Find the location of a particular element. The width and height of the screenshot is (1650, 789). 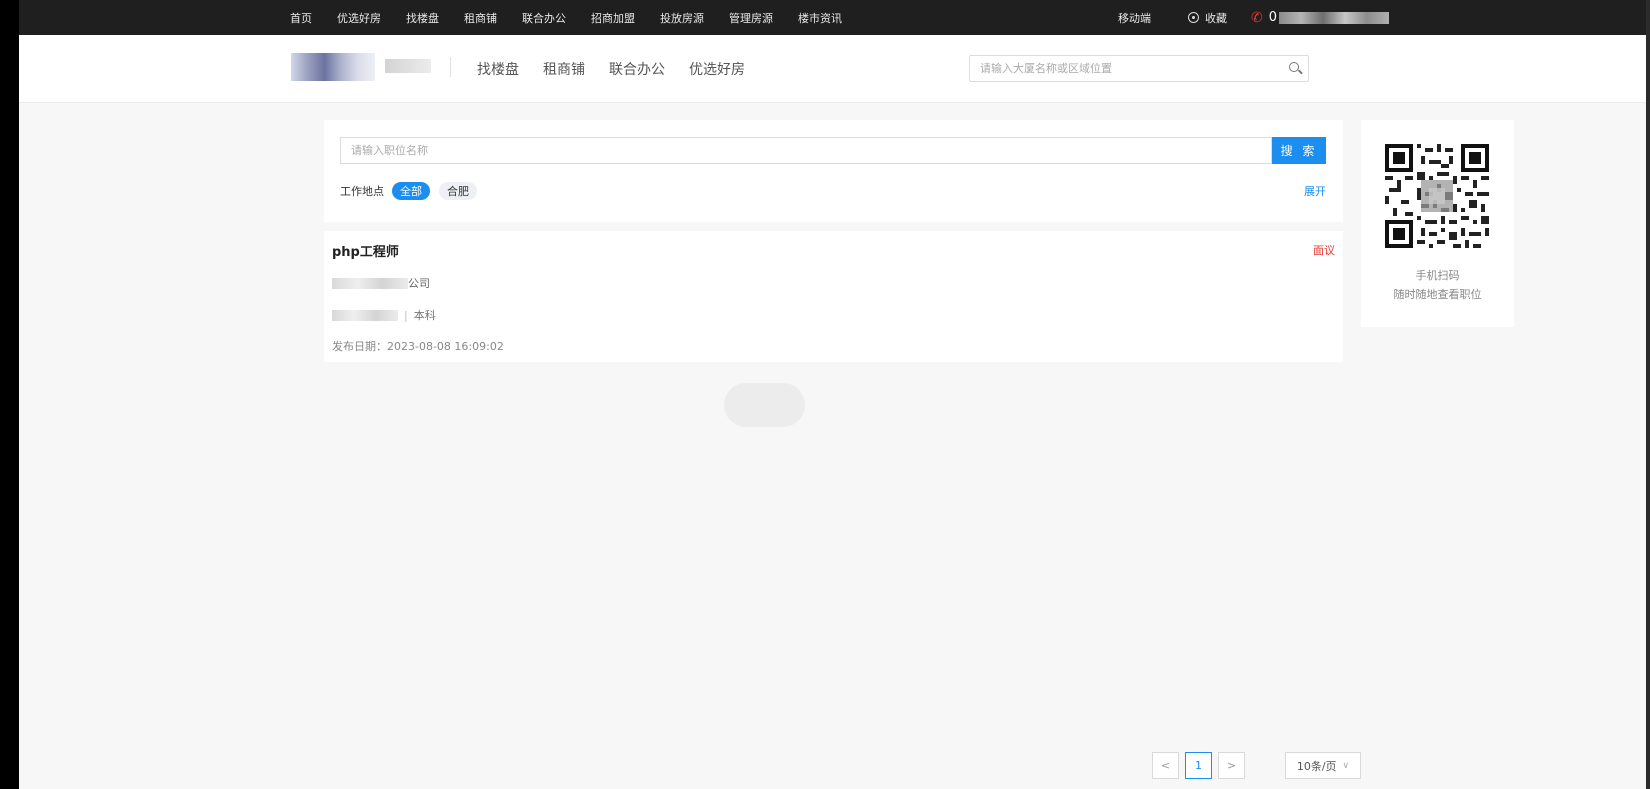

favorite-link: 收藏 is located at coordinates (1207, 18).